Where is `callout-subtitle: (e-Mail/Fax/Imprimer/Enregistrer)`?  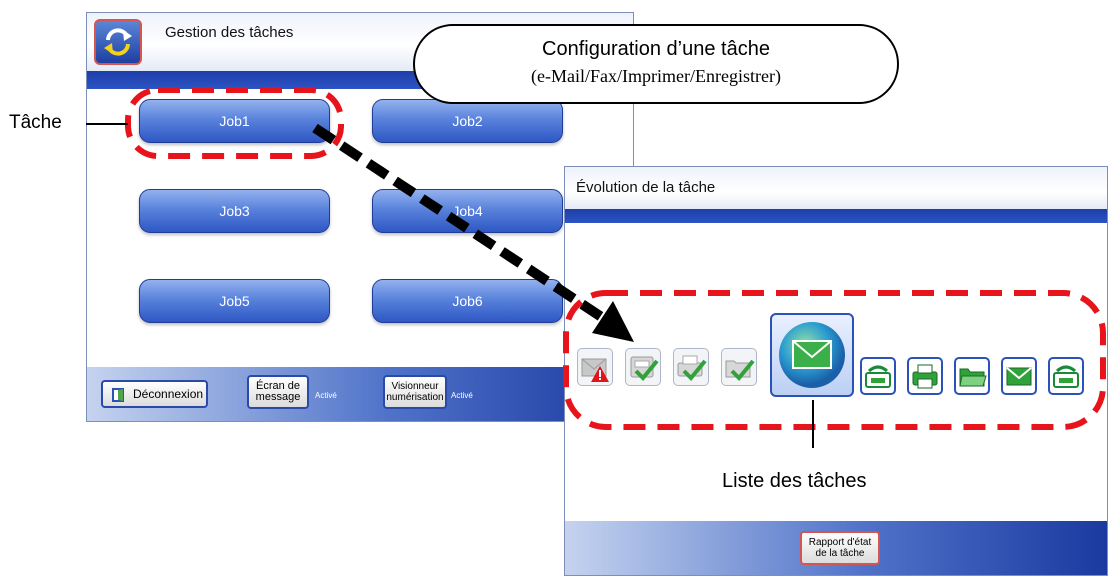
callout-subtitle: (e-Mail/Fax/Imprimer/Enregistrer) is located at coordinates (656, 76).